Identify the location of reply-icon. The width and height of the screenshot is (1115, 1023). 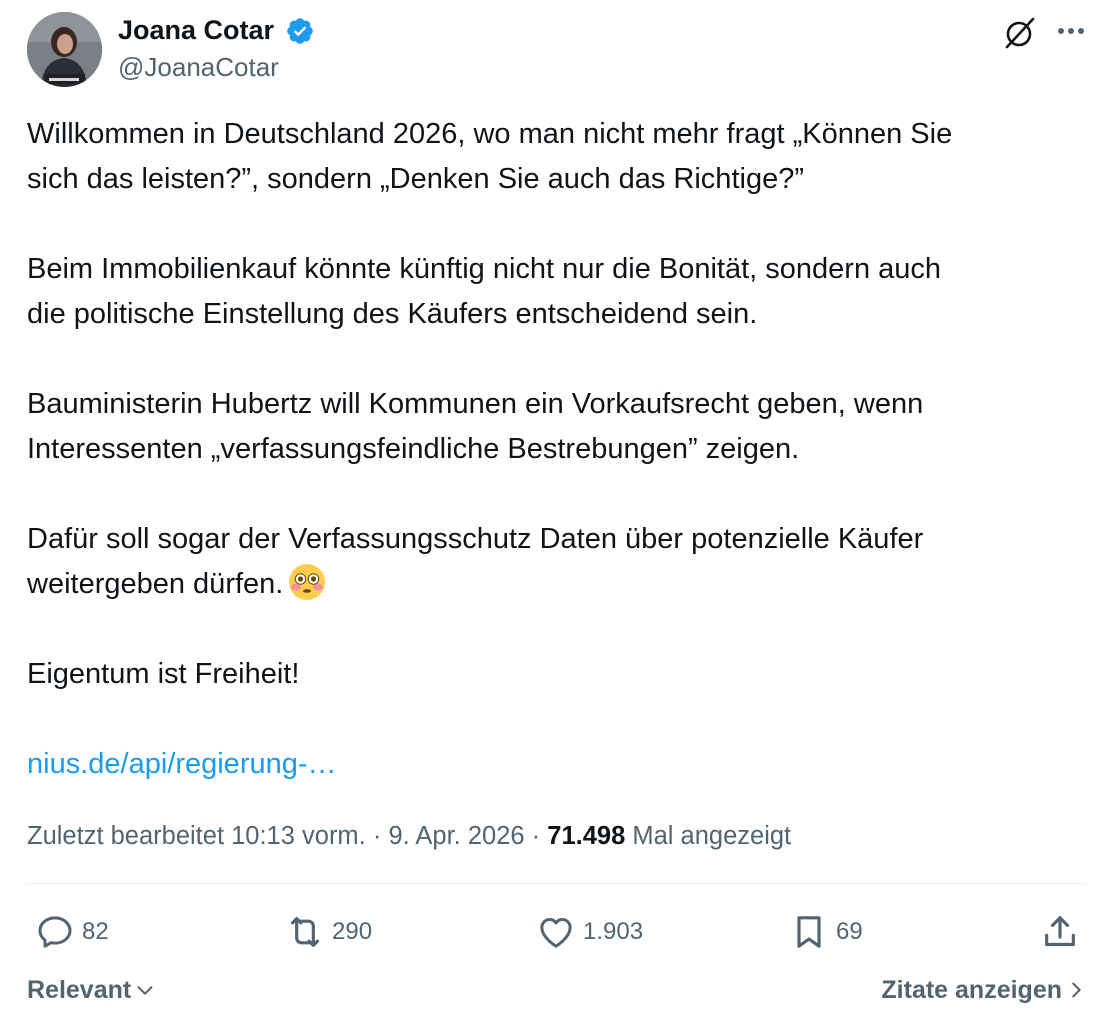
(55, 932).